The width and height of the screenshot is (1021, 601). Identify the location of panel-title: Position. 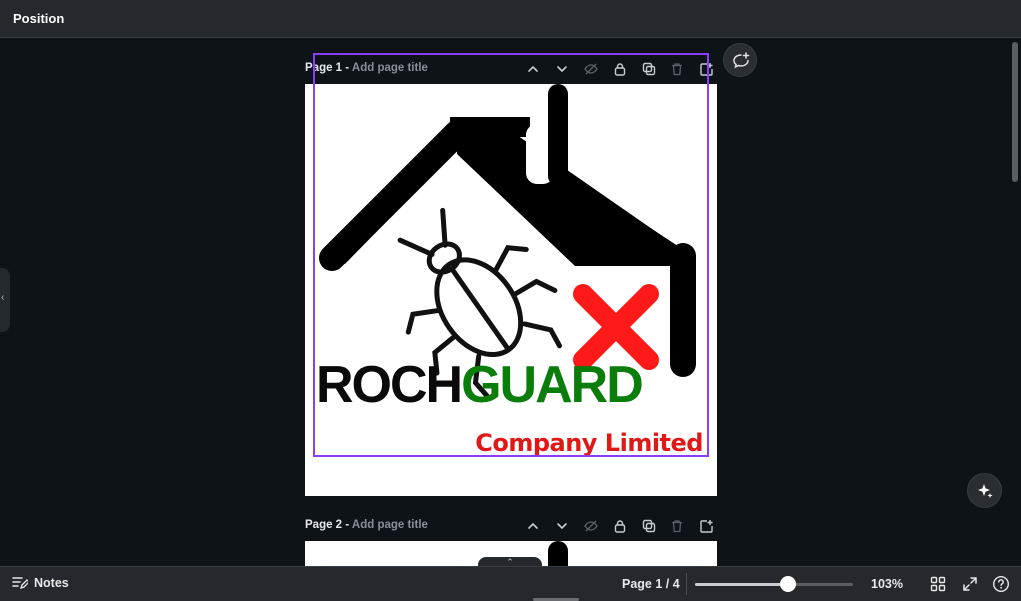
(39, 18).